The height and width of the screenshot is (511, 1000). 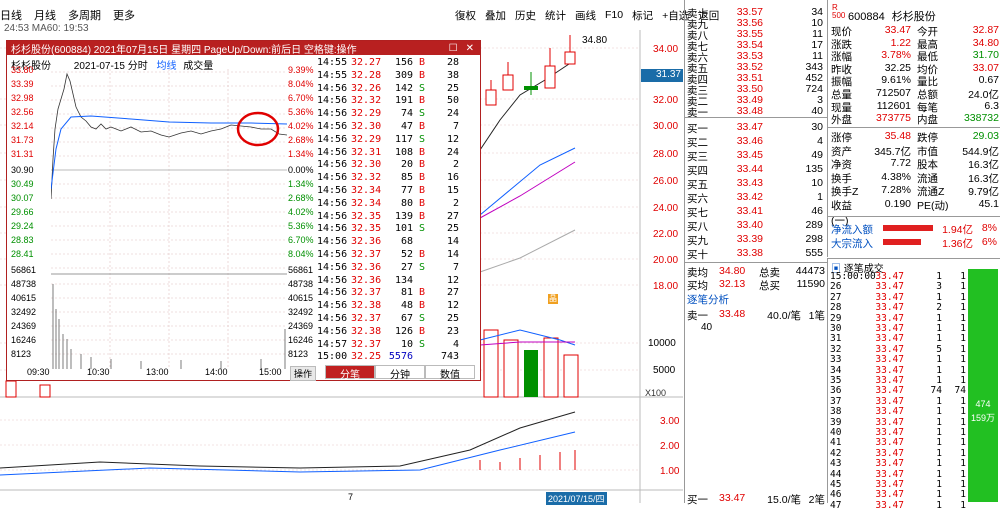 What do you see at coordinates (452, 62) in the screenshot?
I see `tick-count: 28` at bounding box center [452, 62].